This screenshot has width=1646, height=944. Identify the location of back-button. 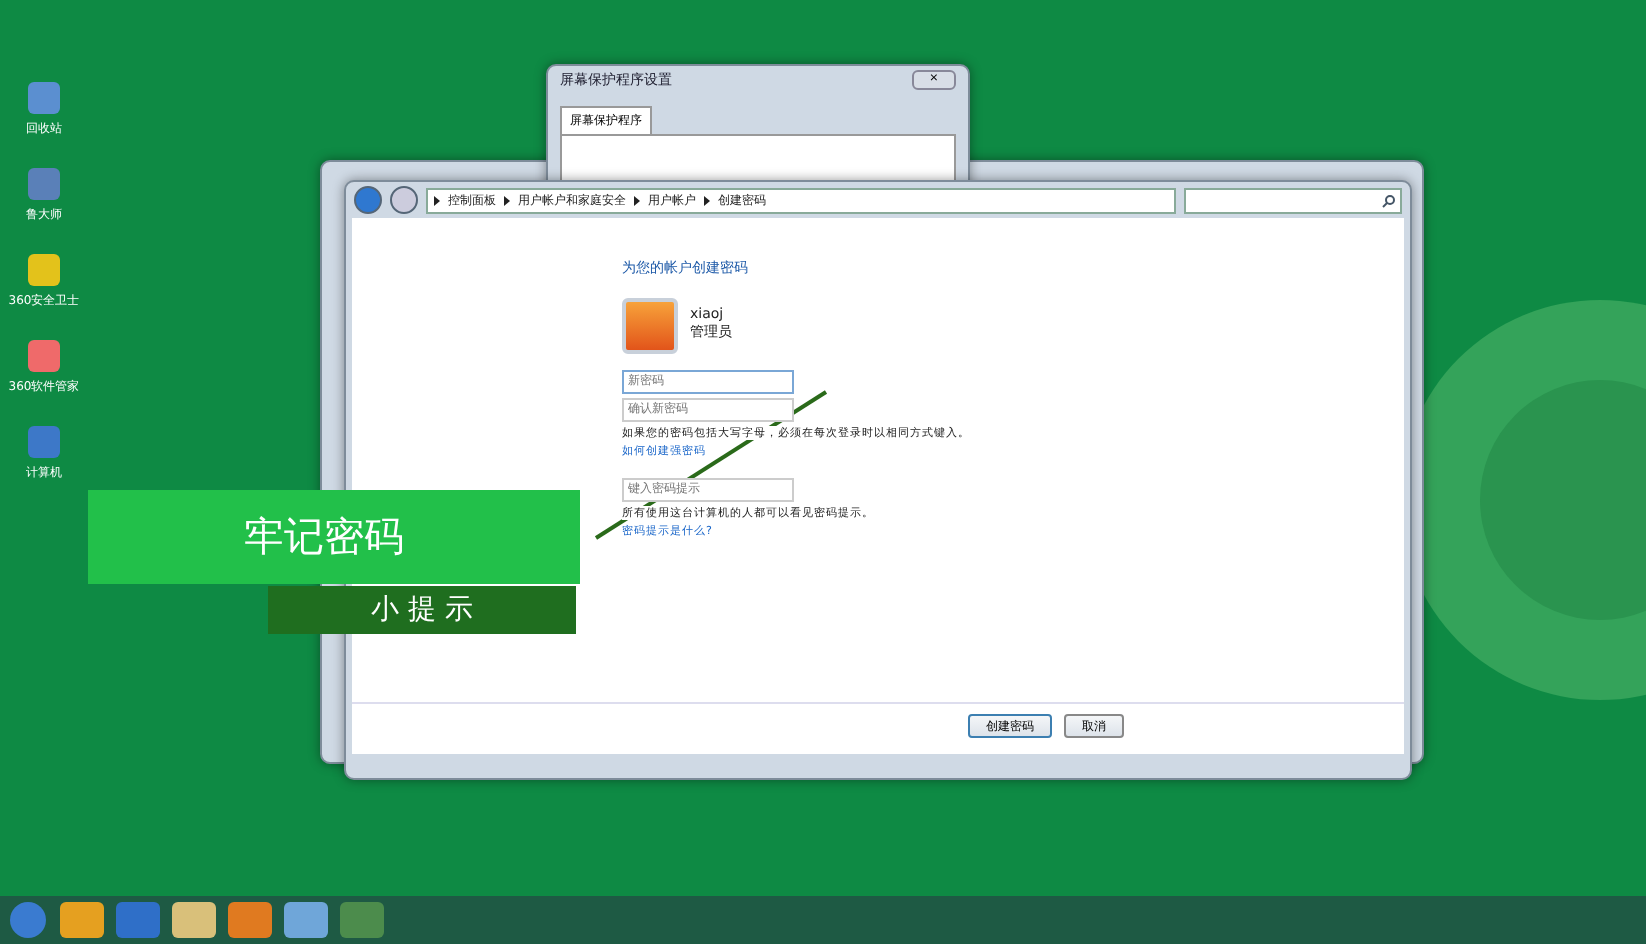
(368, 200).